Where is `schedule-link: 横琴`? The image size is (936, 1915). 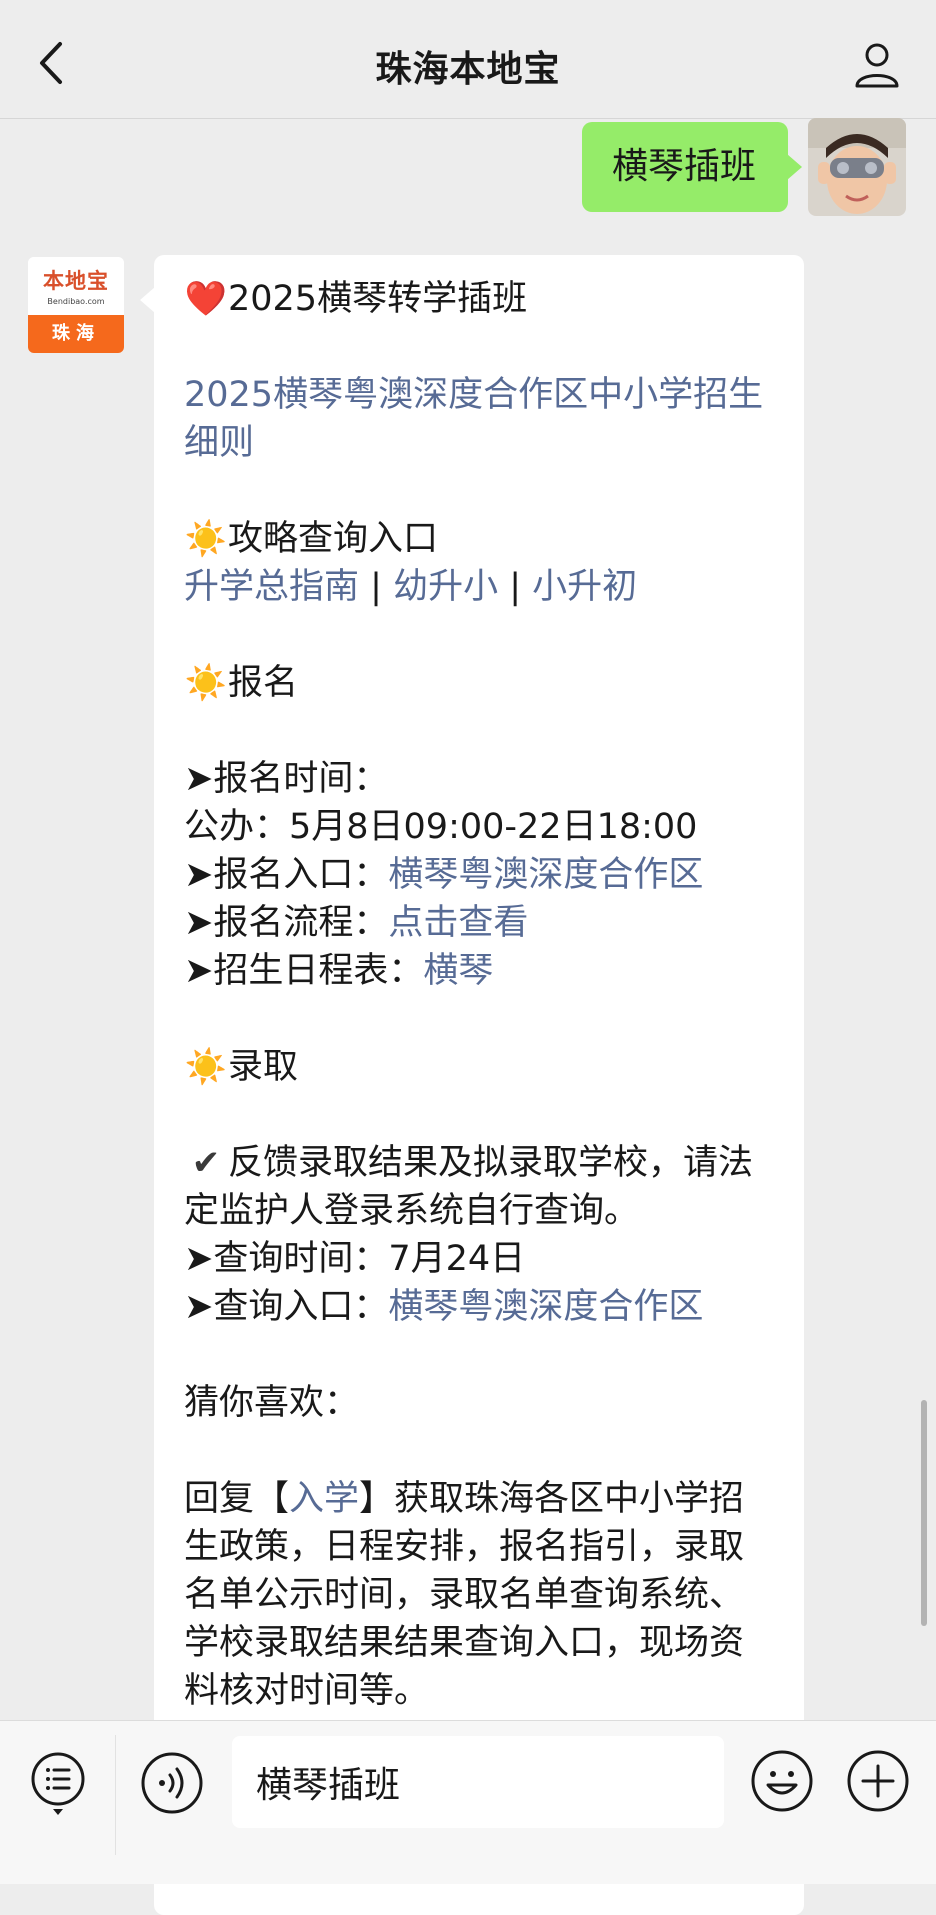 schedule-link: 横琴 is located at coordinates (458, 971).